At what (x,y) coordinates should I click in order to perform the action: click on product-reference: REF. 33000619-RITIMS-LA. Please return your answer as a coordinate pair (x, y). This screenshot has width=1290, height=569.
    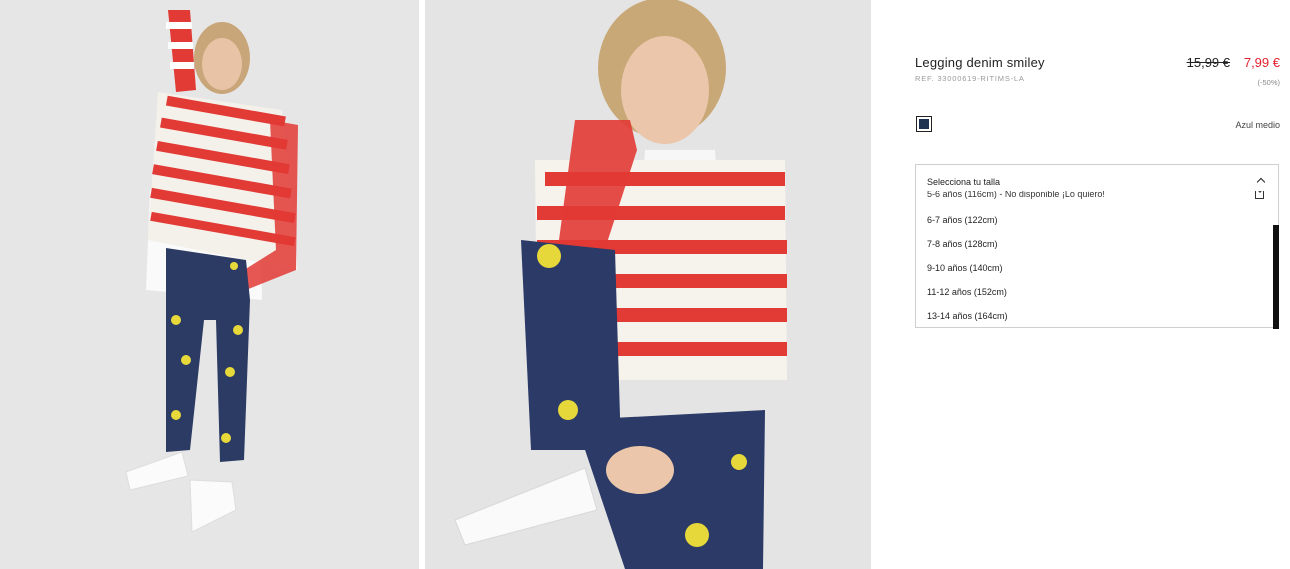
    Looking at the image, I should click on (970, 78).